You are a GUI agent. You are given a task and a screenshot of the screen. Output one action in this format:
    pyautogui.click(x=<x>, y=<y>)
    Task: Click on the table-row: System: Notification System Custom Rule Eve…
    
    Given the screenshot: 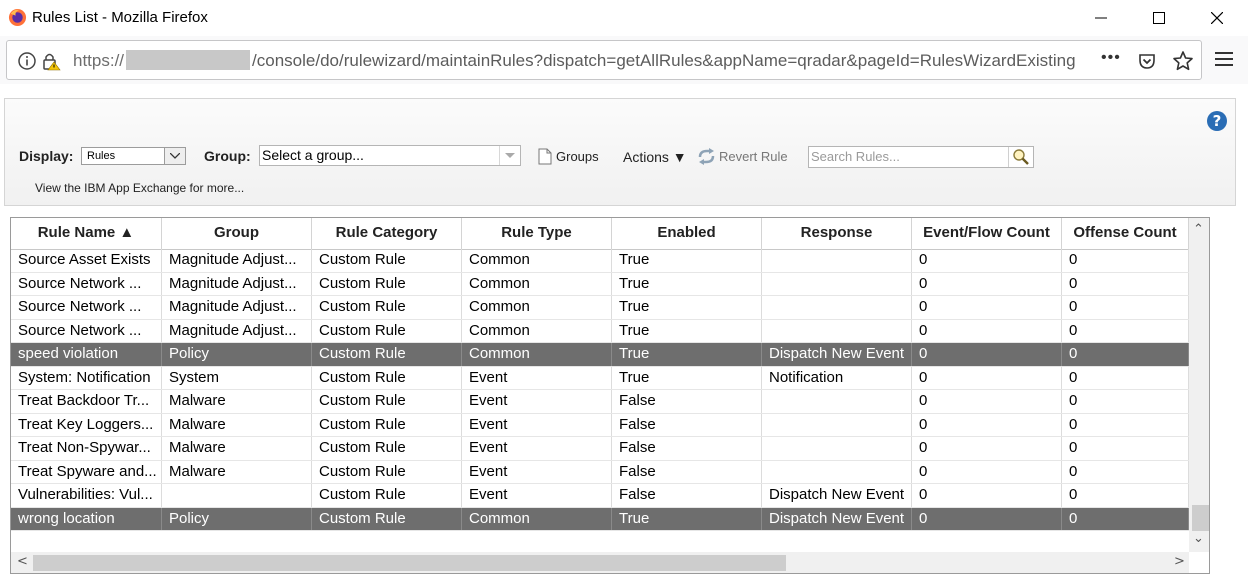 What is the action you would take?
    pyautogui.click(x=600, y=378)
    